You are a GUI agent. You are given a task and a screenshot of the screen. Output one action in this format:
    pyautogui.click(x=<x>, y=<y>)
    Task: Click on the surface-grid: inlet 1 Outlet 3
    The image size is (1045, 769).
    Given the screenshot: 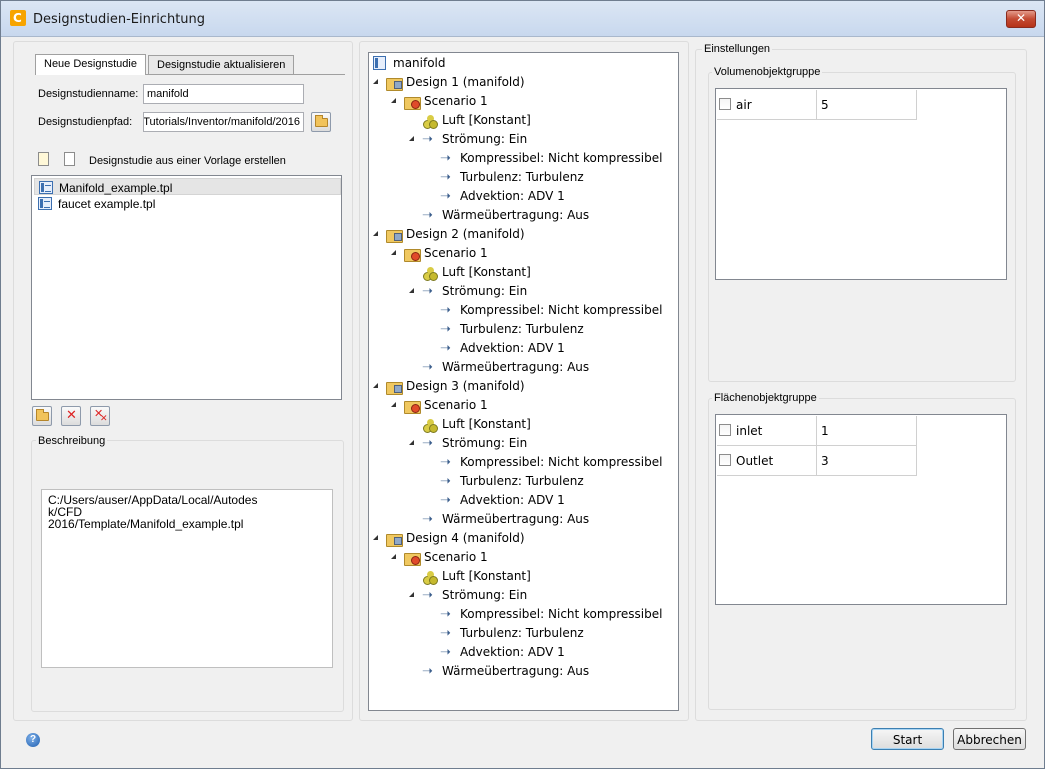 What is the action you would take?
    pyautogui.click(x=861, y=509)
    